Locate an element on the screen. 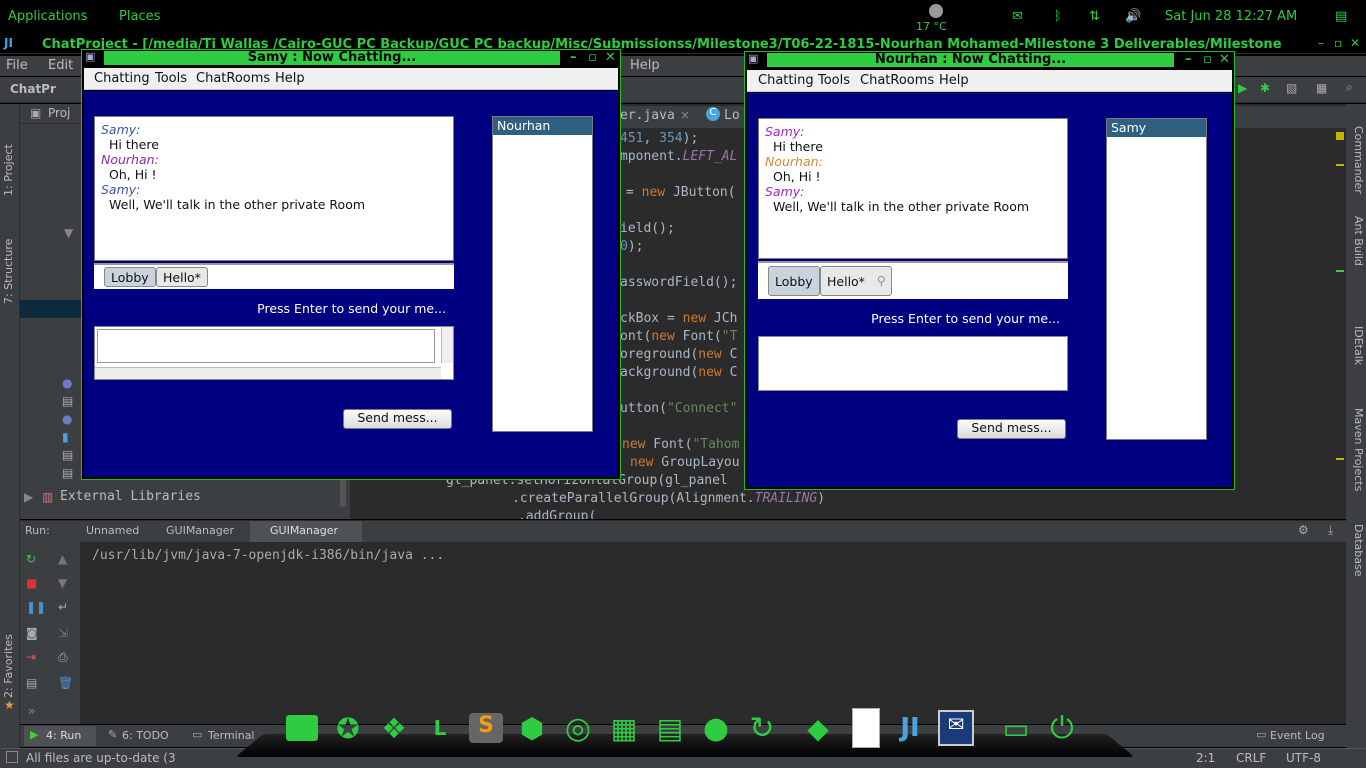 The width and height of the screenshot is (1366, 768). clock: Sat Jun 28 12:27 AM is located at coordinates (1231, 16).